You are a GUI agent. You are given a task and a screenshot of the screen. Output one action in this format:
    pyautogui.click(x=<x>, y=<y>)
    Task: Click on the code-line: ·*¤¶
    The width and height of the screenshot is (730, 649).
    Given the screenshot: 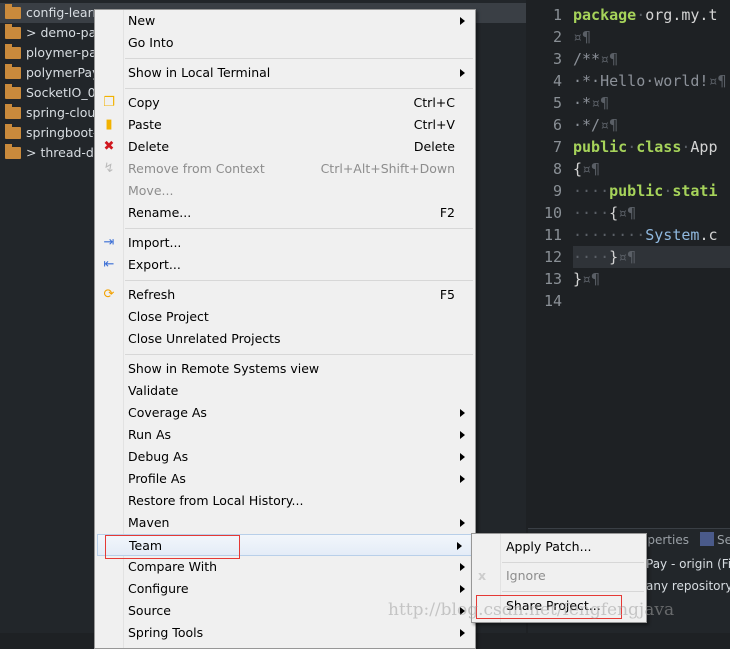 What is the action you would take?
    pyautogui.click(x=591, y=103)
    